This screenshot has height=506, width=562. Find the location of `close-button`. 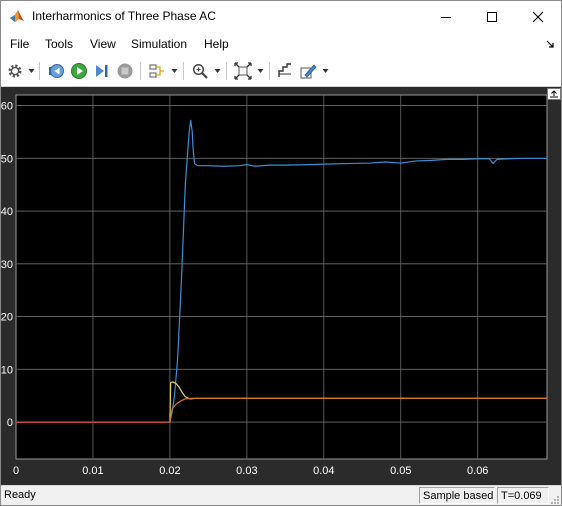

close-button is located at coordinates (538, 16).